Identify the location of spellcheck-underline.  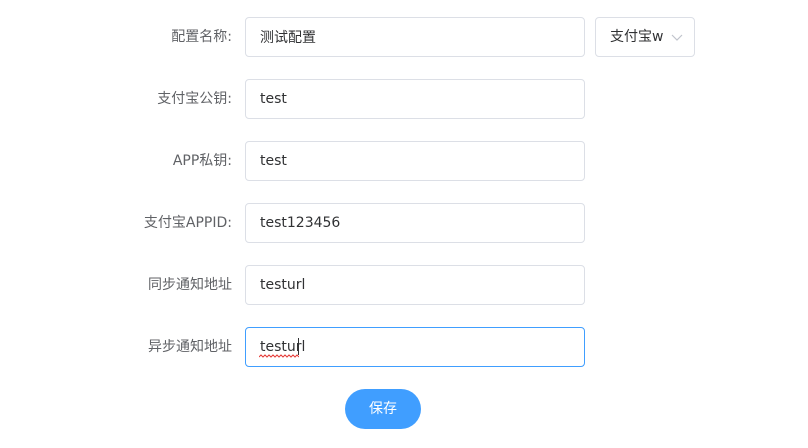
(279, 356).